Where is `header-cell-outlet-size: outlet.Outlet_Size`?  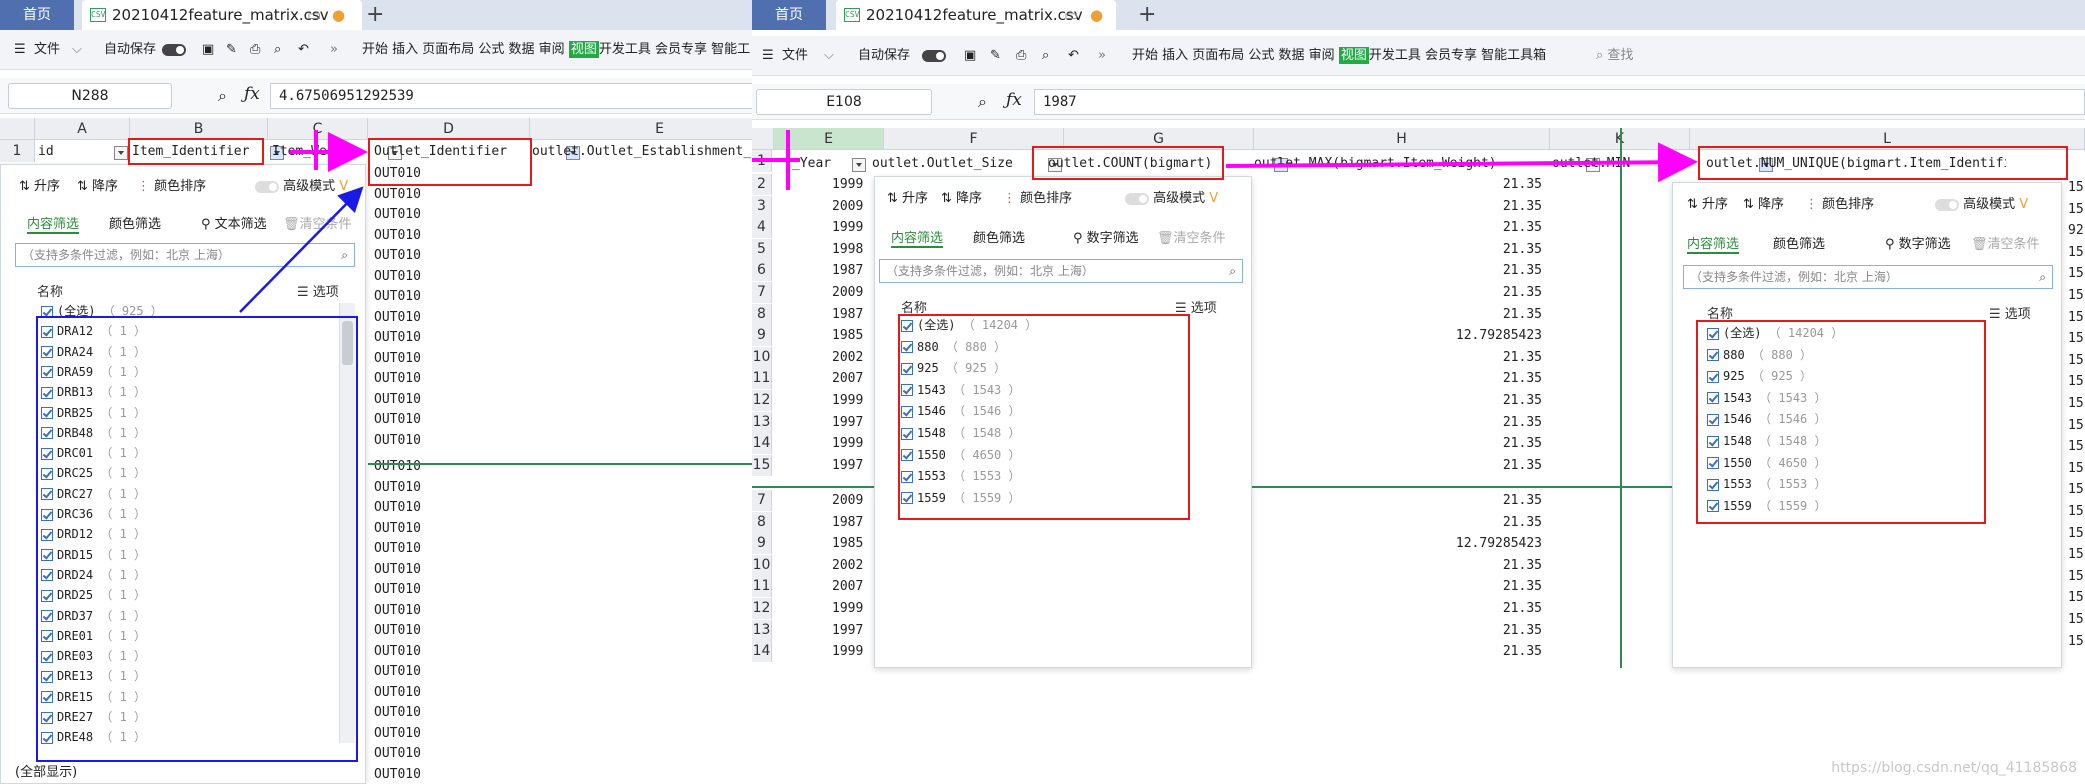
header-cell-outlet-size: outlet.Outlet_Size is located at coordinates (960, 163).